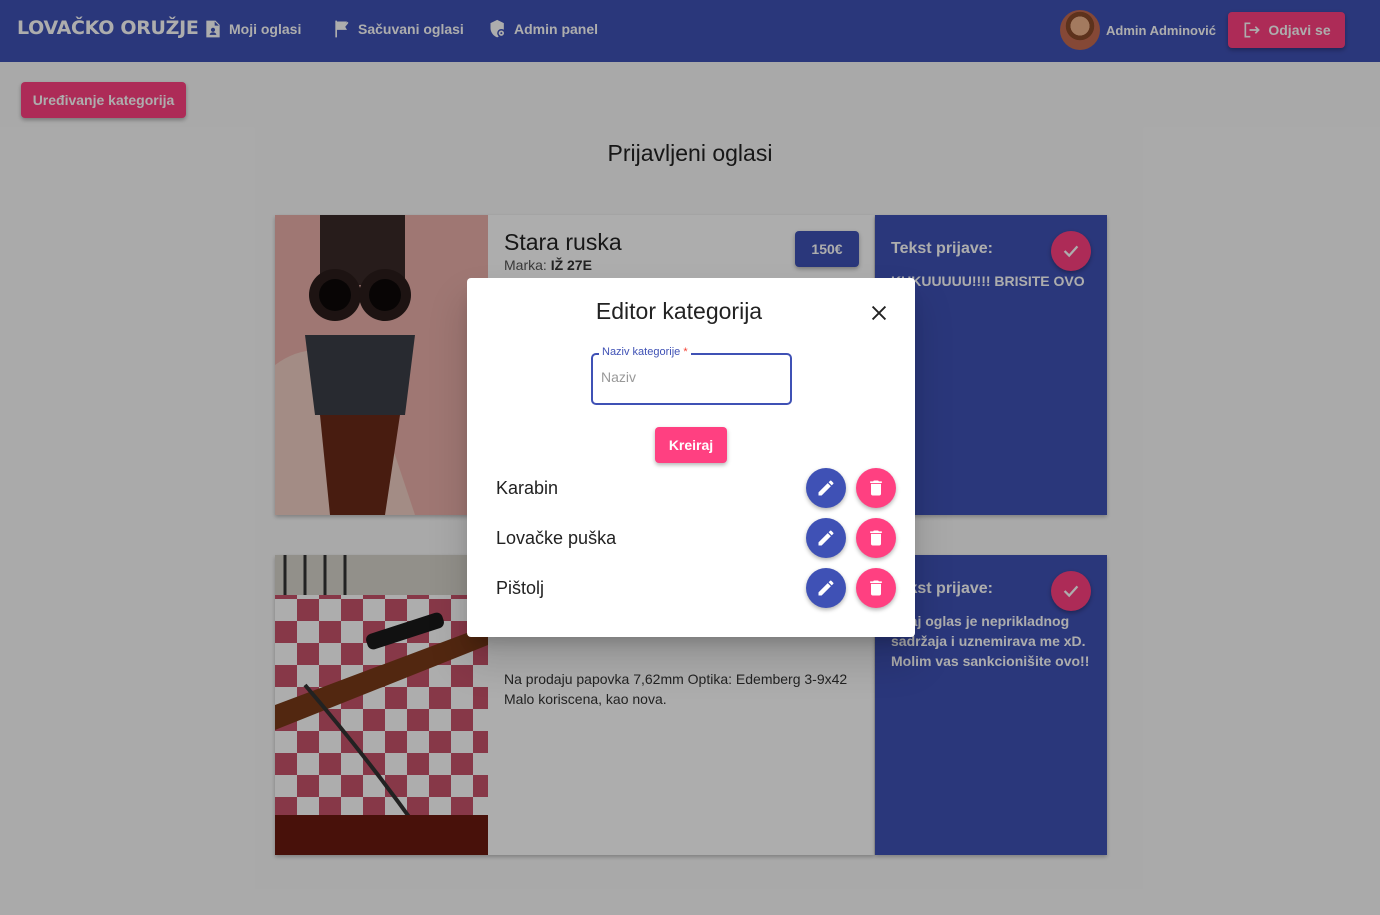  I want to click on dialog-title: Editor kategorija, so click(679, 311).